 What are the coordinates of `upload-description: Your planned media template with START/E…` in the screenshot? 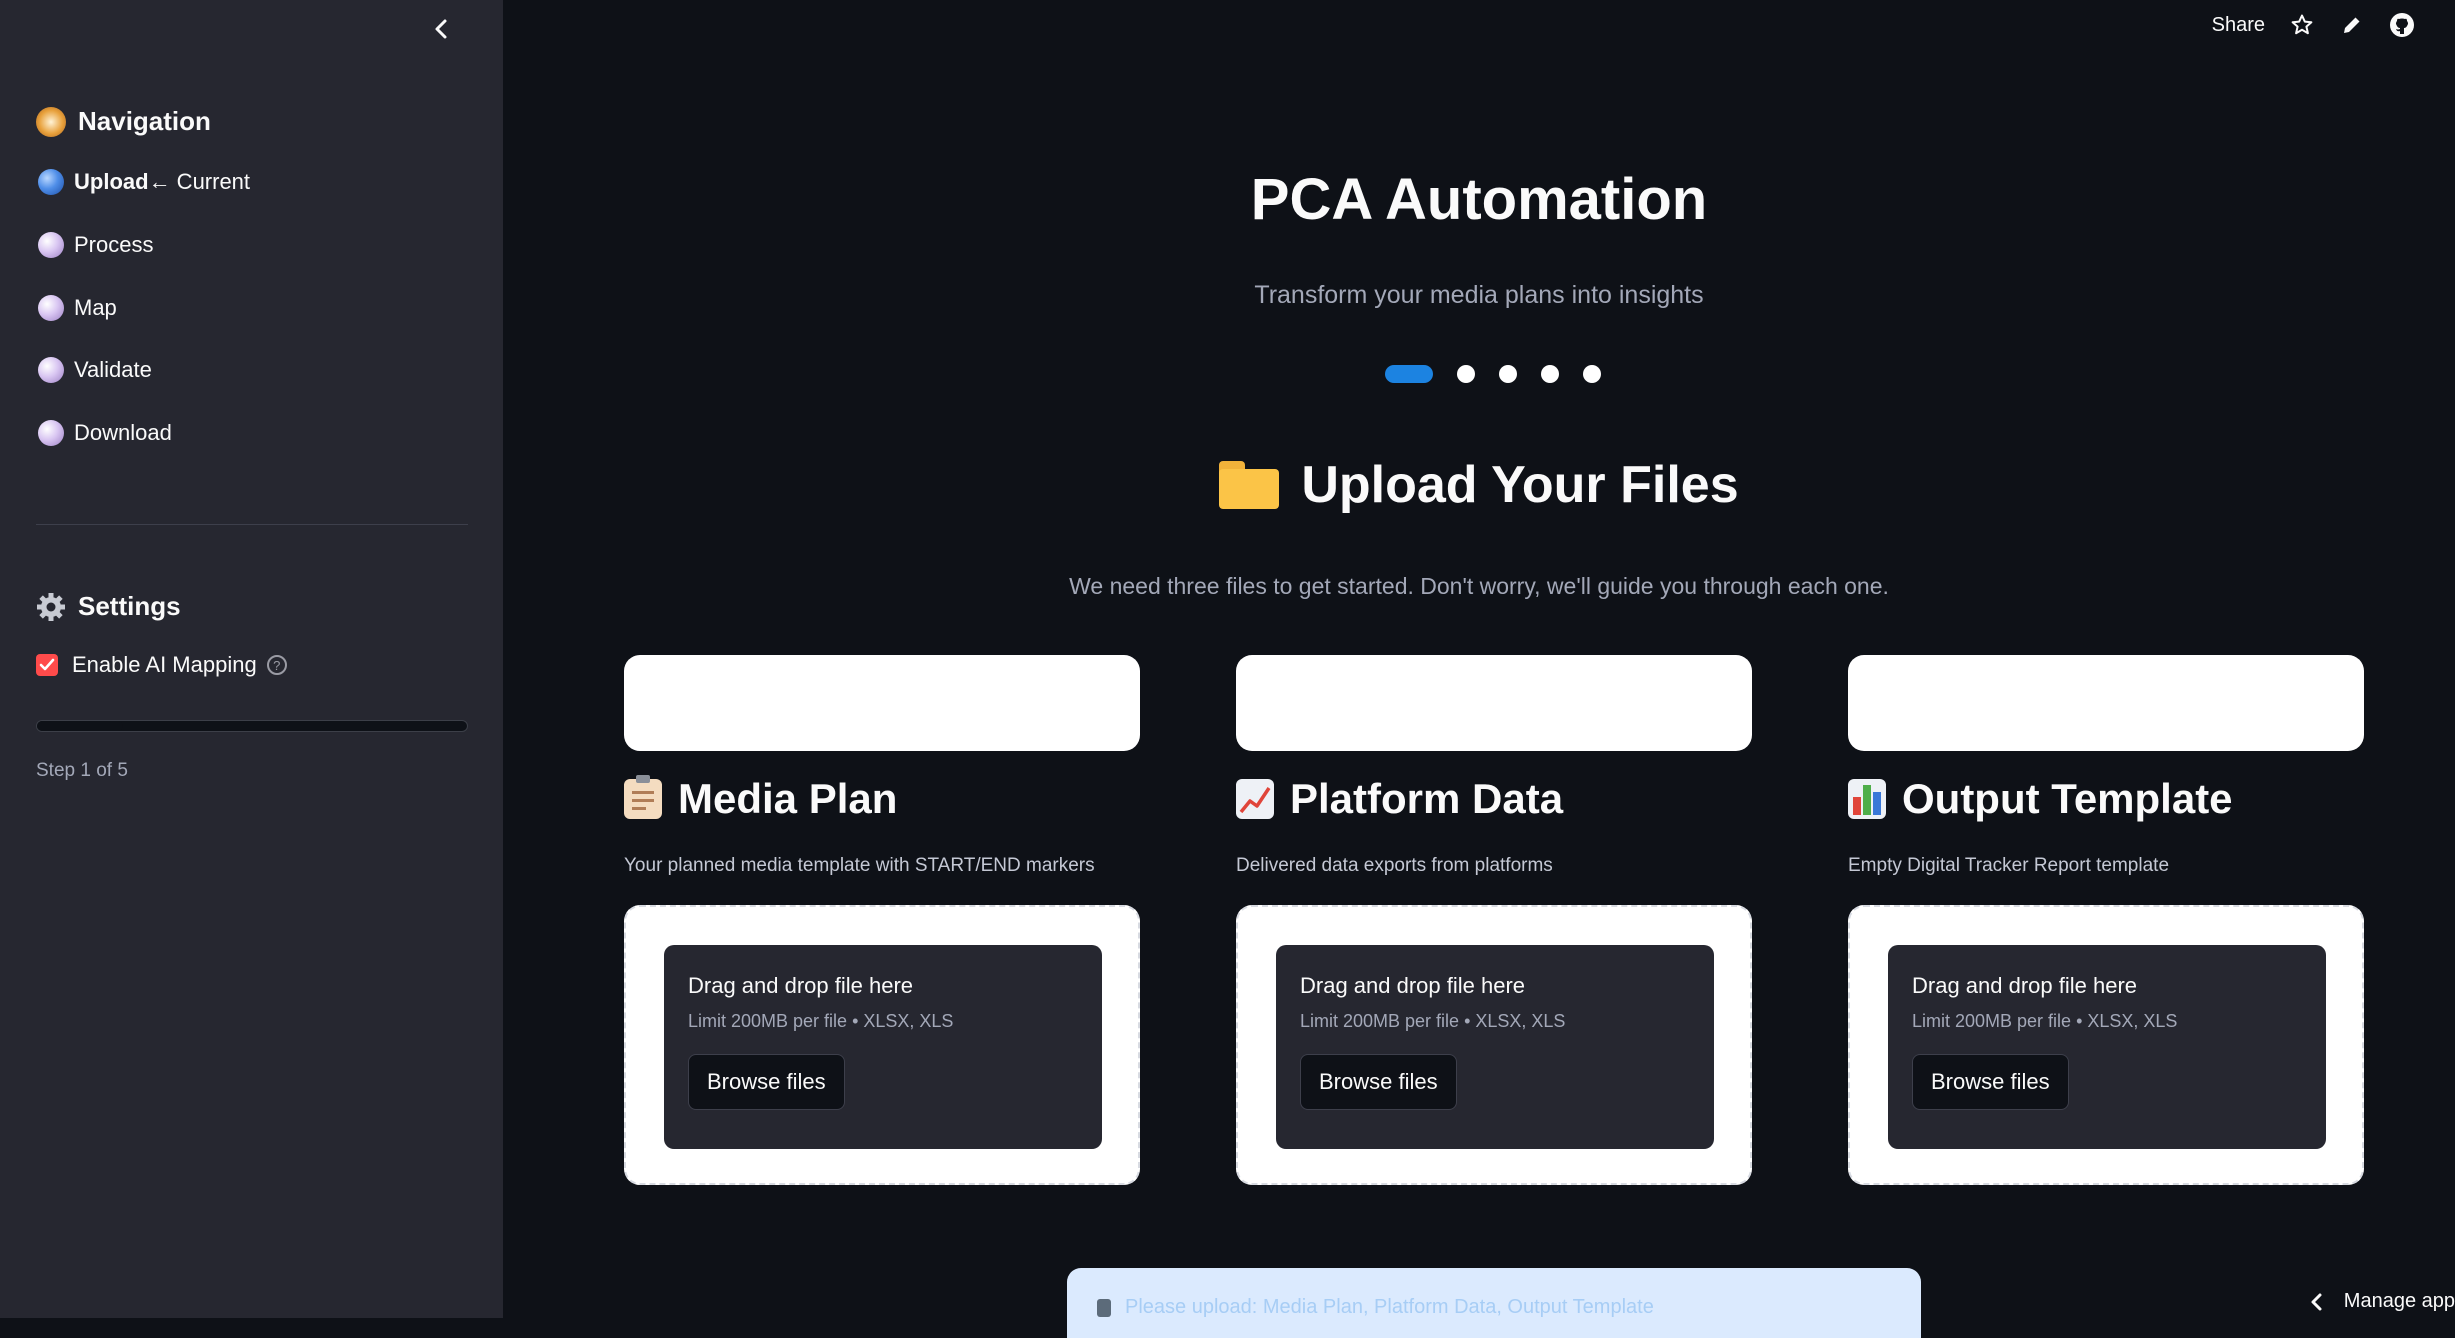 It's located at (859, 865).